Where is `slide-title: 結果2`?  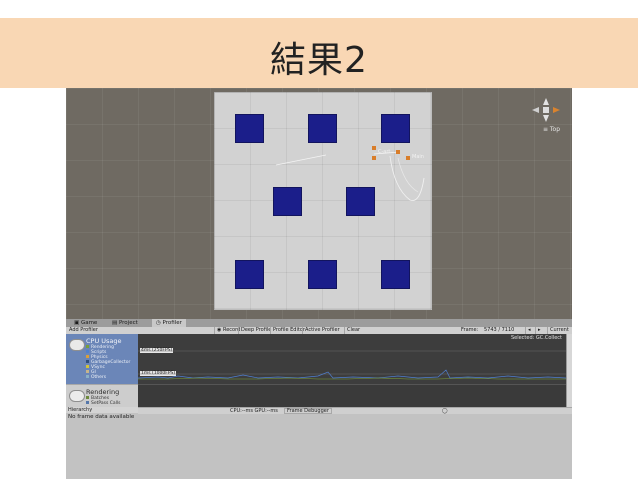
slide-title: 結果2 is located at coordinates (319, 60).